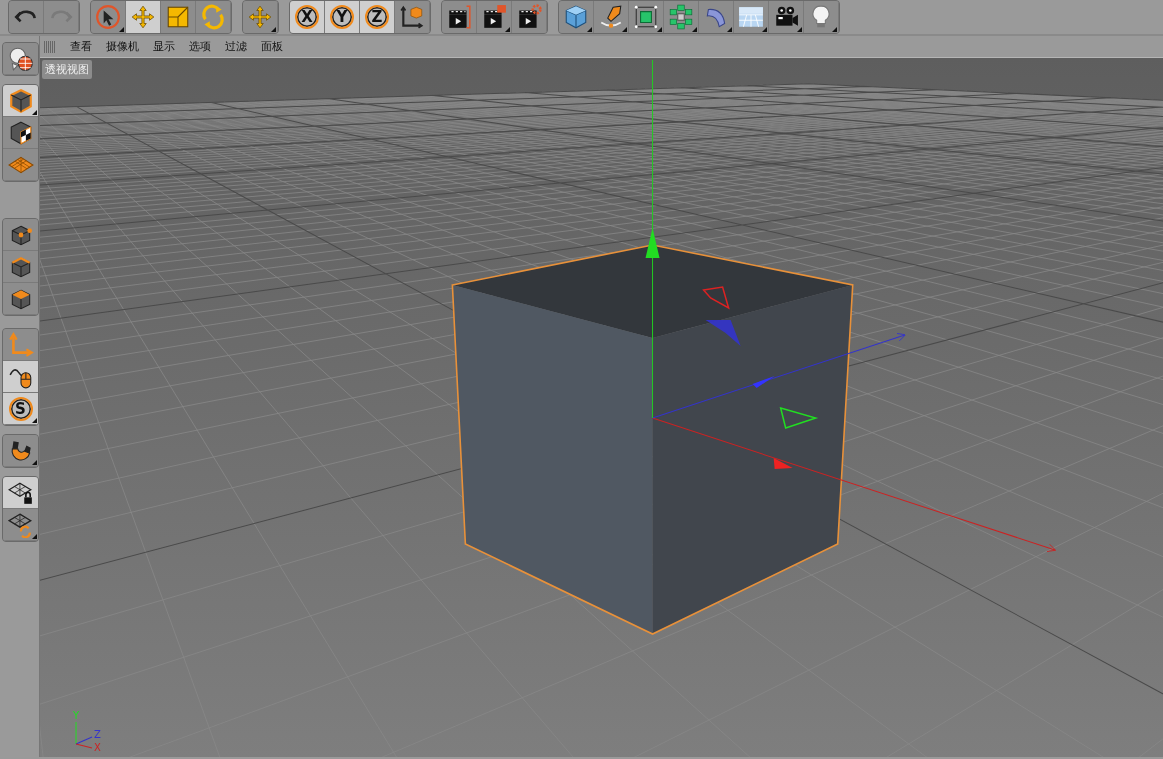 The image size is (1163, 759). What do you see at coordinates (342, 17) in the screenshot?
I see `axis-toggle-button: Y` at bounding box center [342, 17].